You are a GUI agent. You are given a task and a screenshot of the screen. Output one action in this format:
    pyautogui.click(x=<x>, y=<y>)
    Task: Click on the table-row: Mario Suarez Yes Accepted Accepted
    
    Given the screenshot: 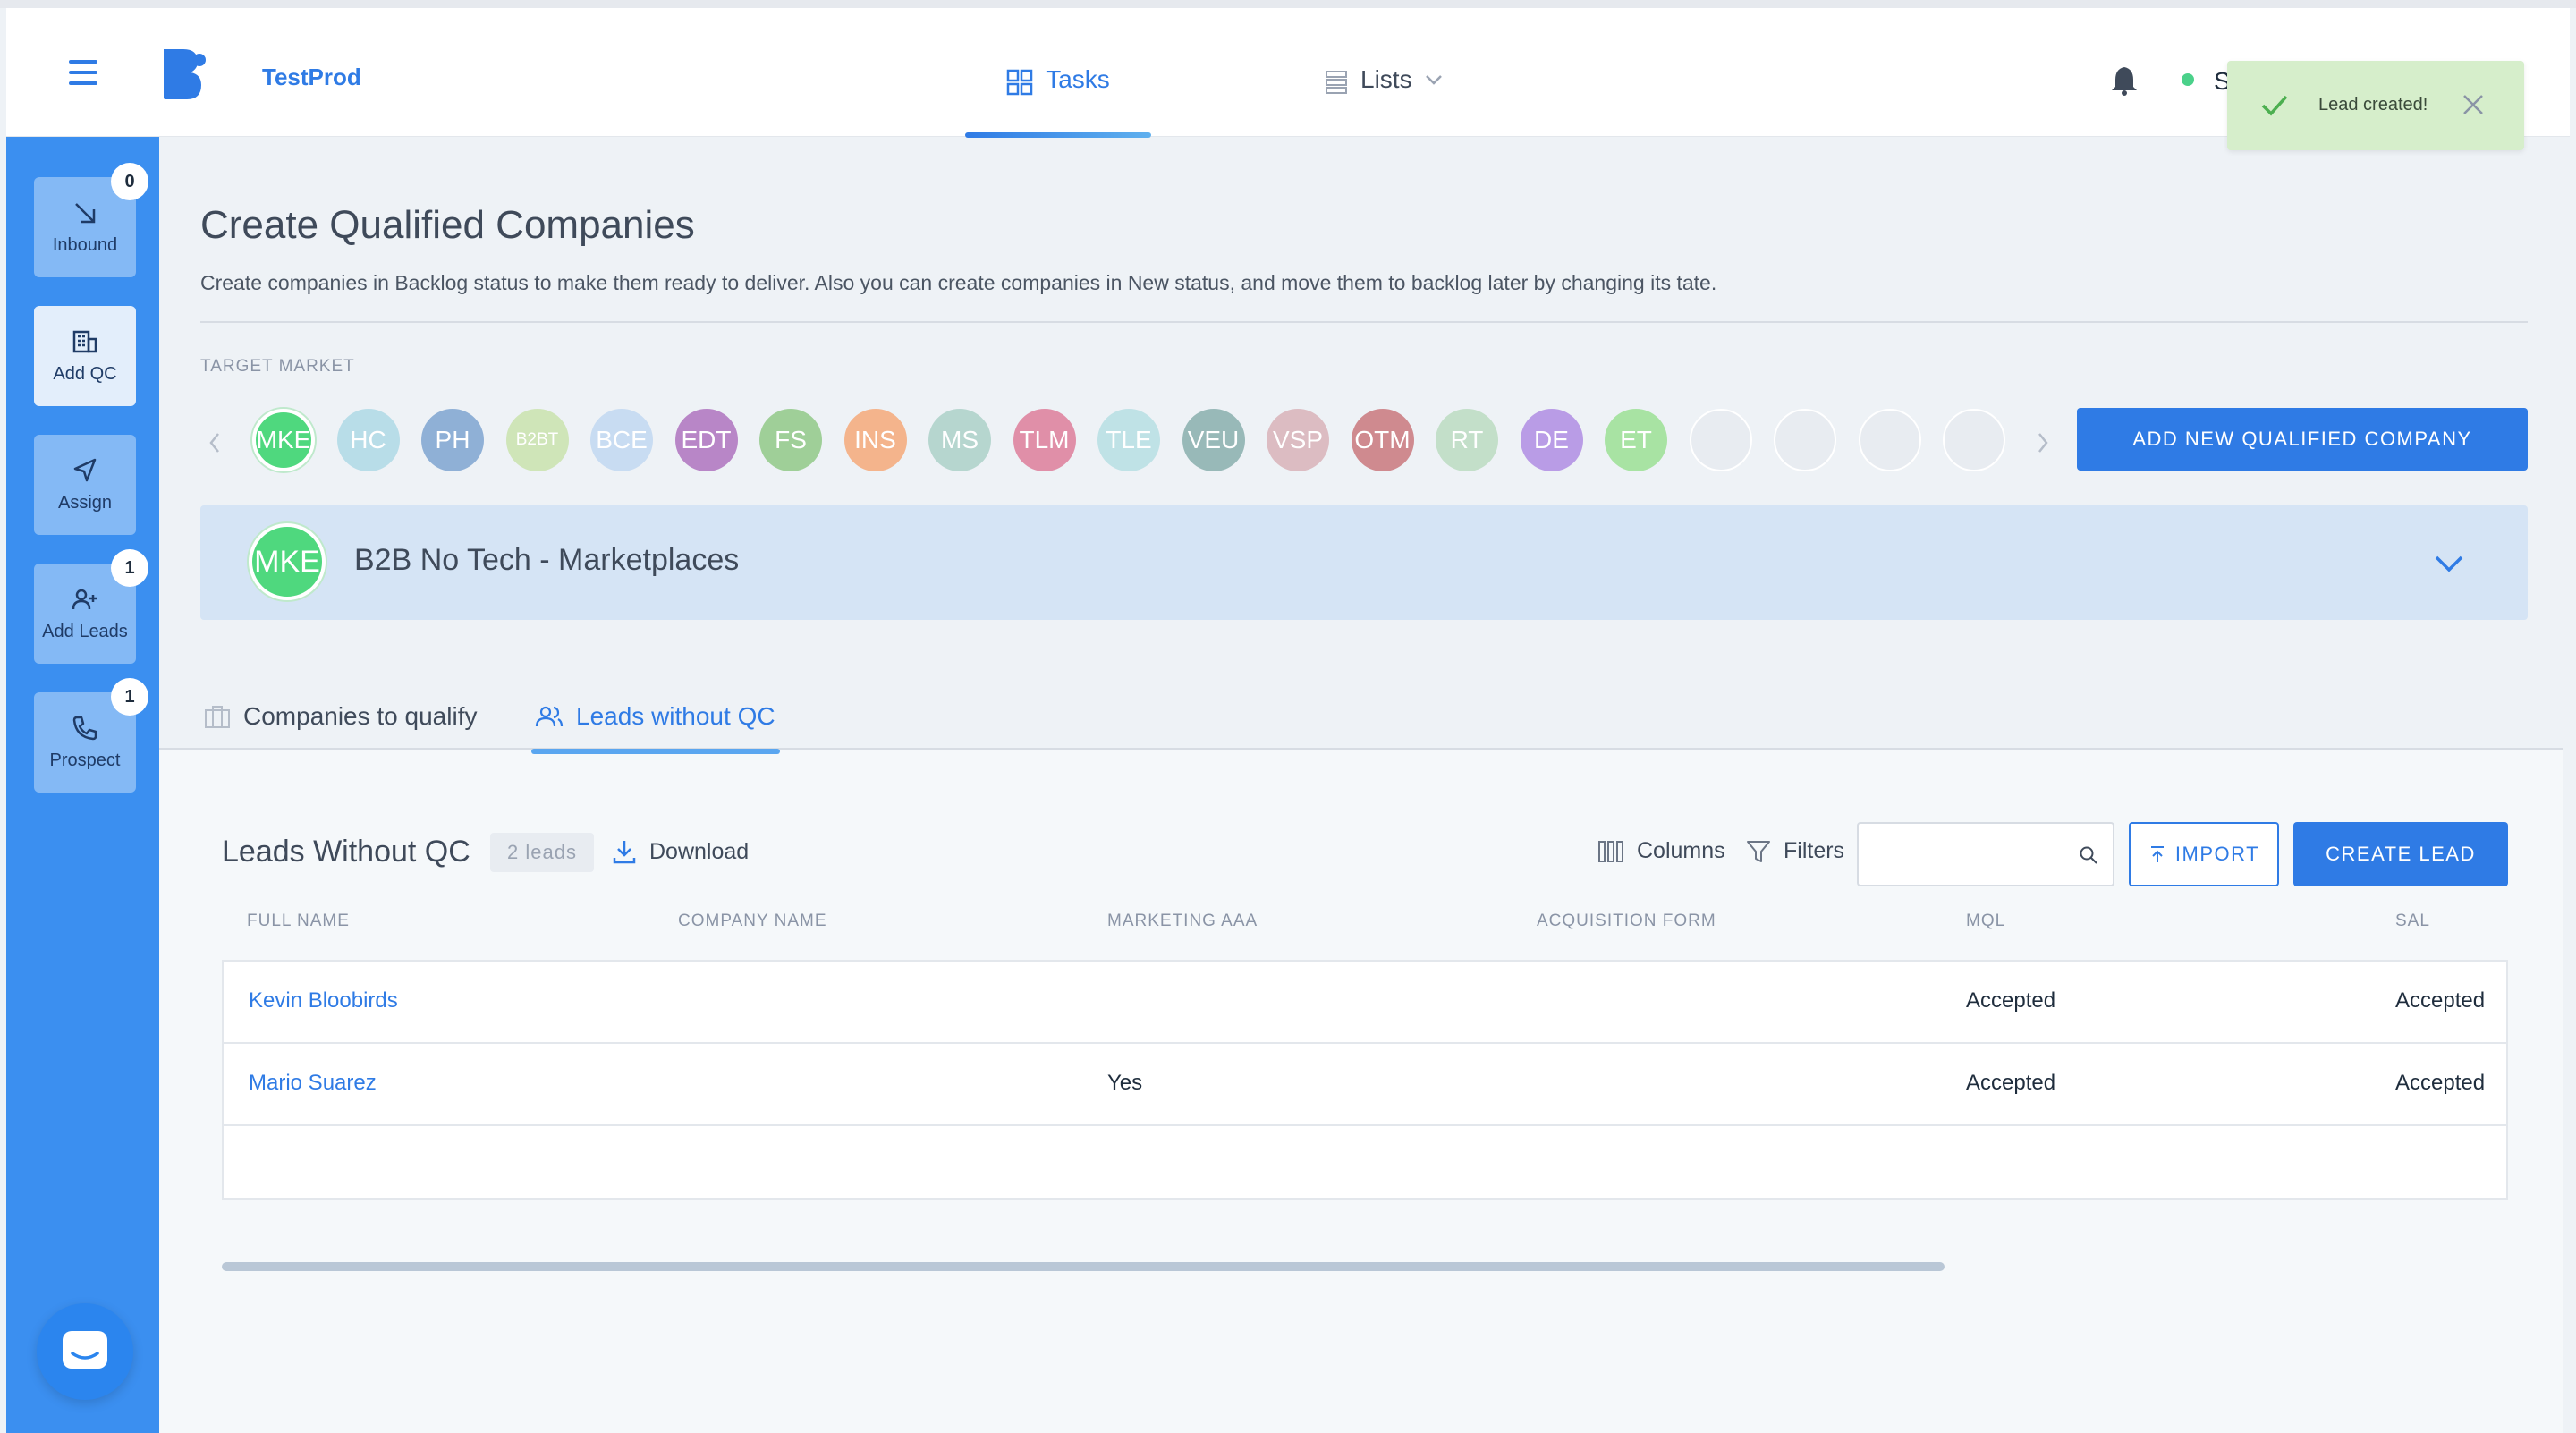 What is the action you would take?
    pyautogui.click(x=1366, y=1085)
    